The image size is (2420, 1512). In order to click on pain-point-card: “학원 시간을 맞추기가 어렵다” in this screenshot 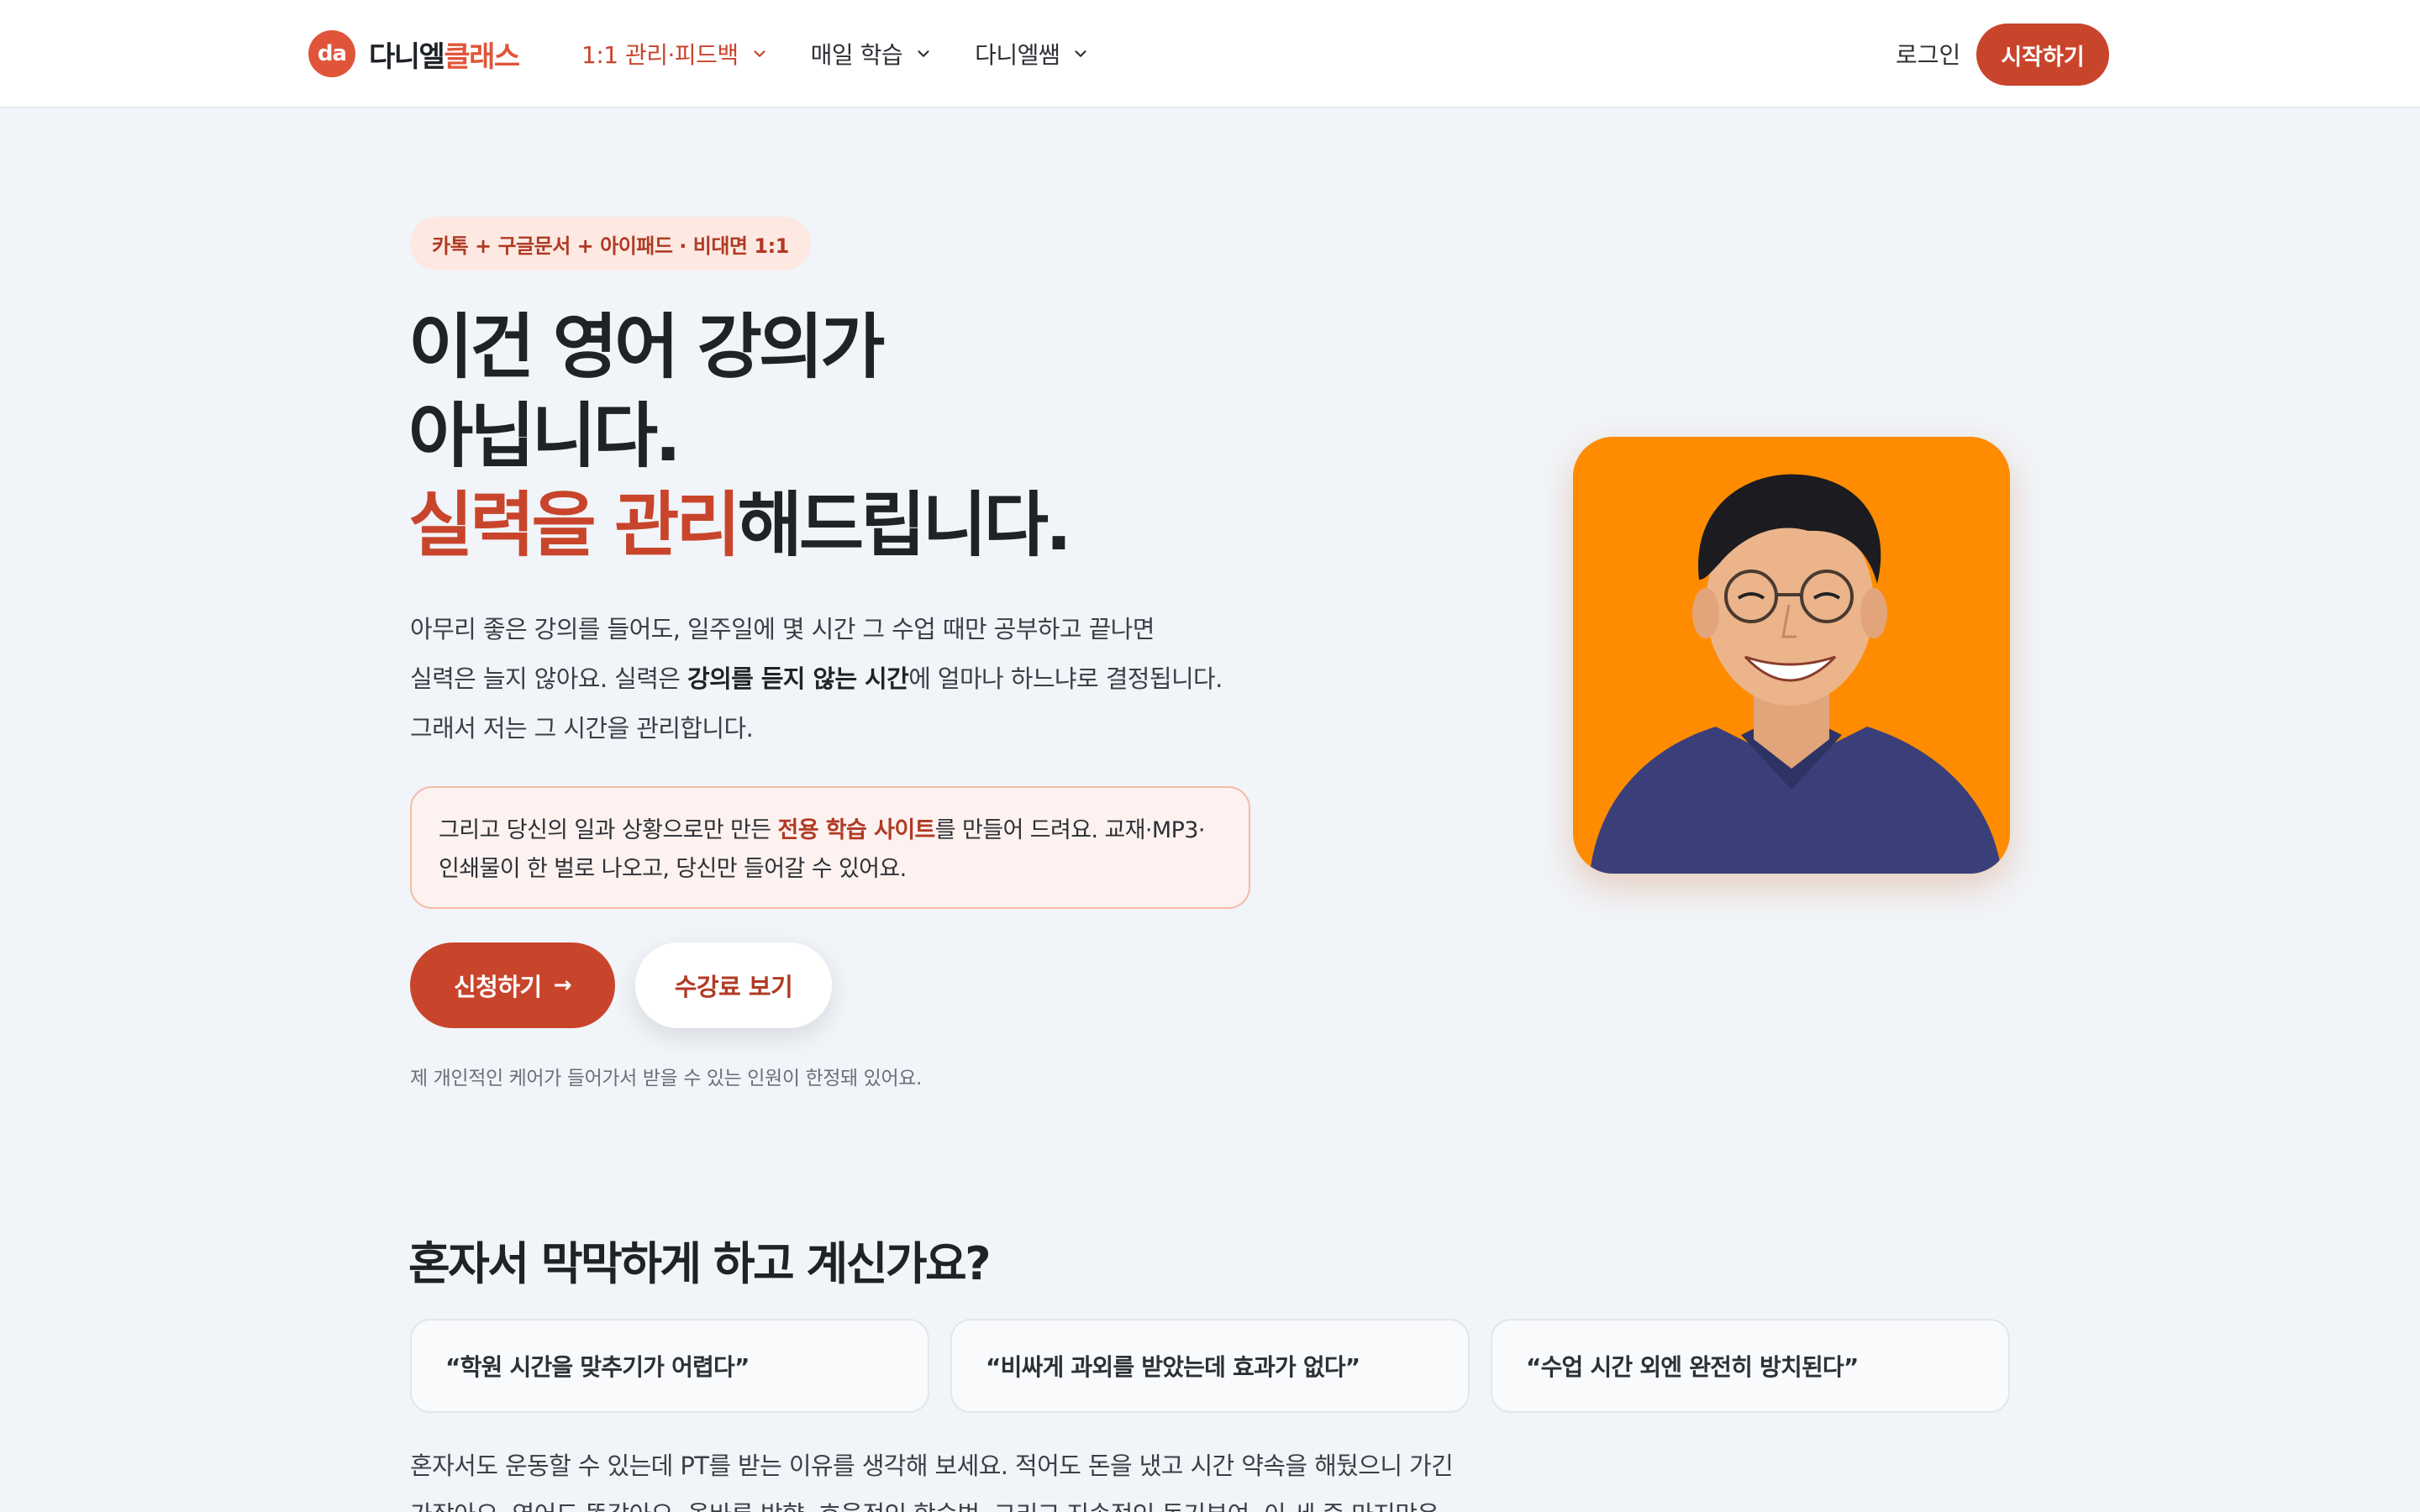, I will do `click(669, 1366)`.